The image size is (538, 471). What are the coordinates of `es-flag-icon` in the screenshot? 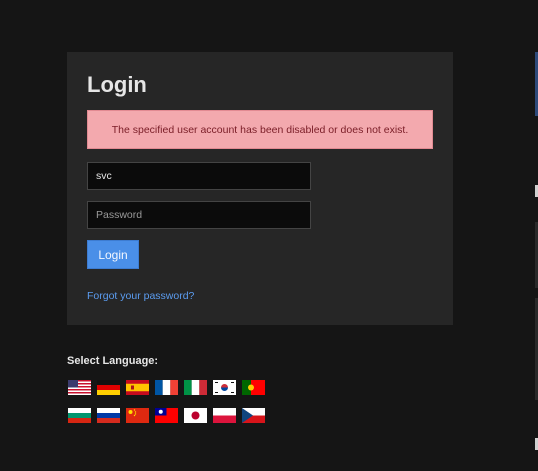 It's located at (137, 387).